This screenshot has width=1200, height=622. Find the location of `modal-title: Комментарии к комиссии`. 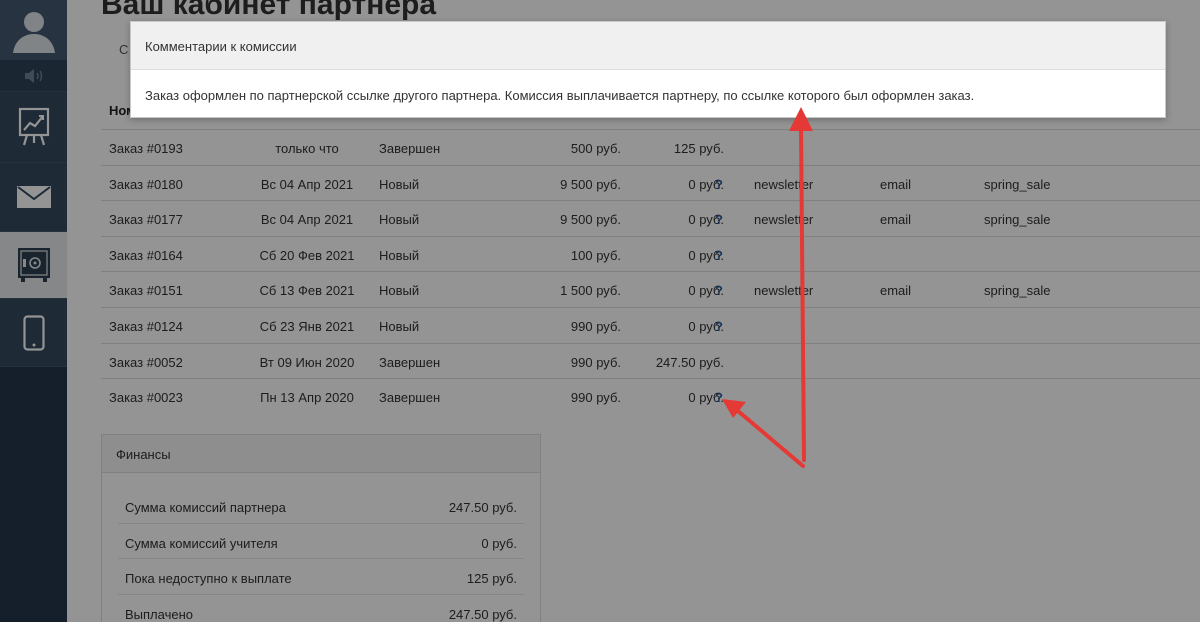

modal-title: Комментарии к комиссии is located at coordinates (648, 46).